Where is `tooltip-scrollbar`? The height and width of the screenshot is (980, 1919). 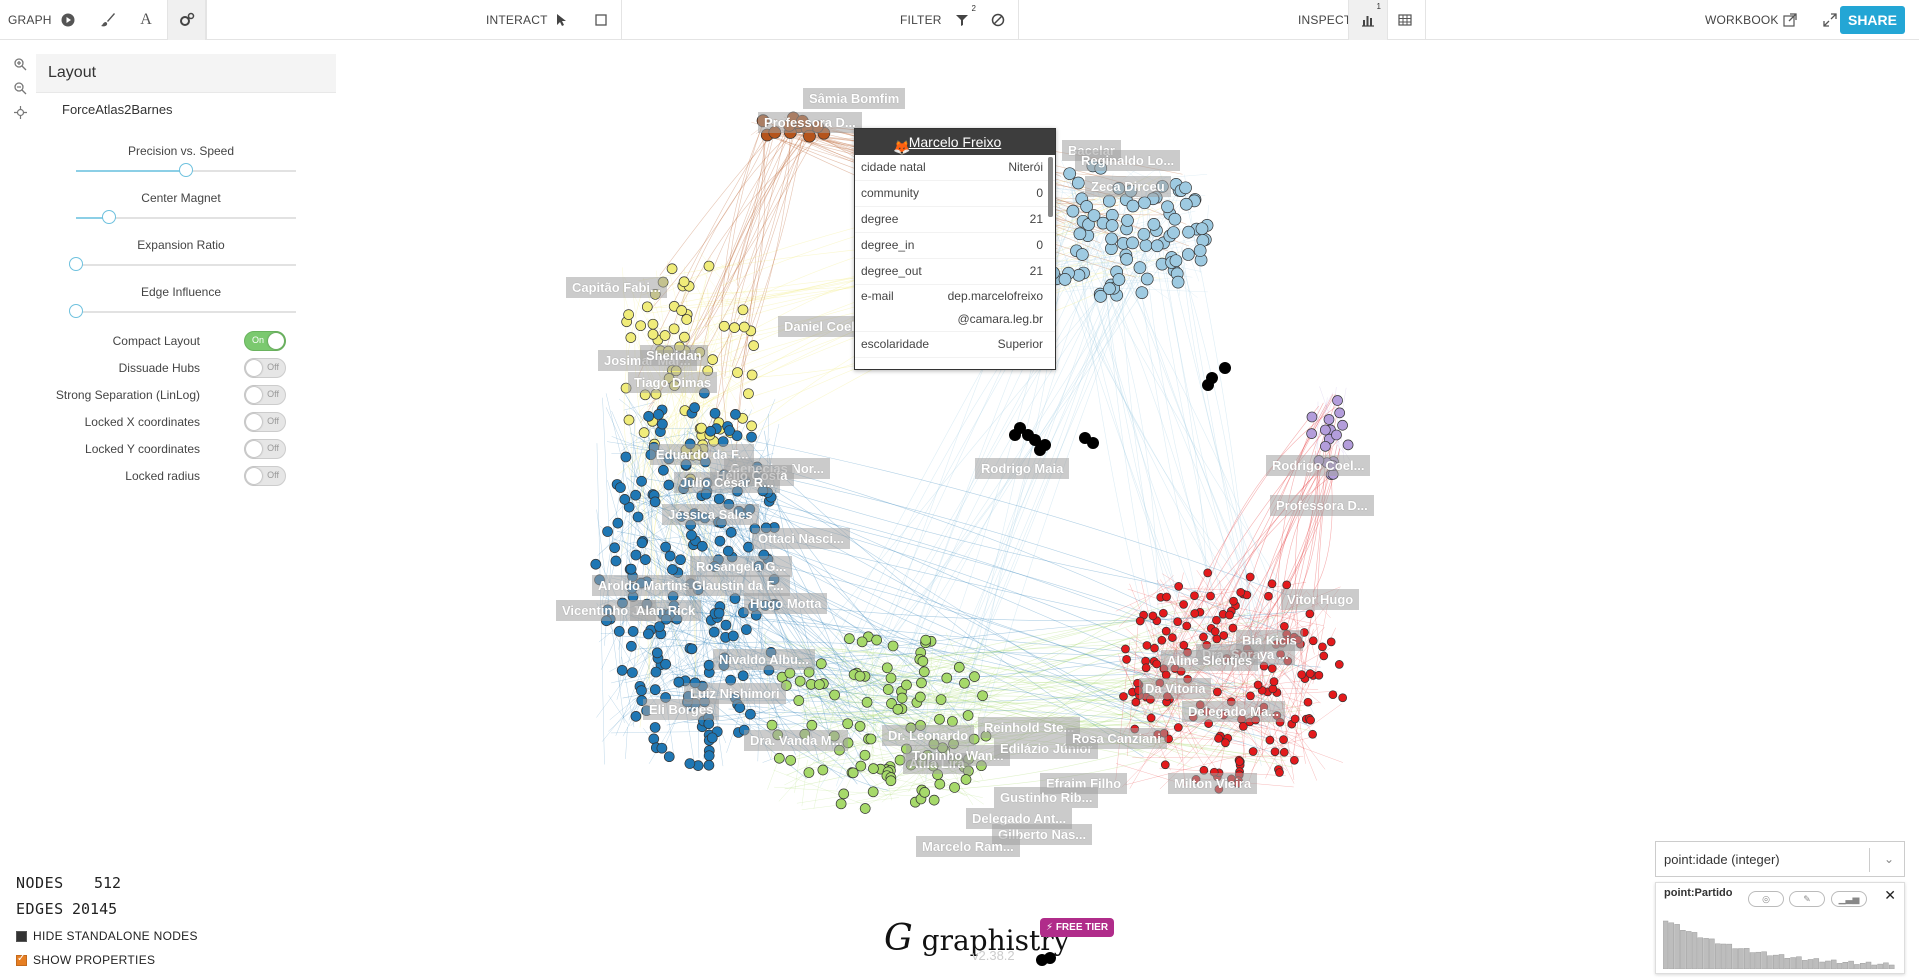
tooltip-scrollbar is located at coordinates (1050, 187).